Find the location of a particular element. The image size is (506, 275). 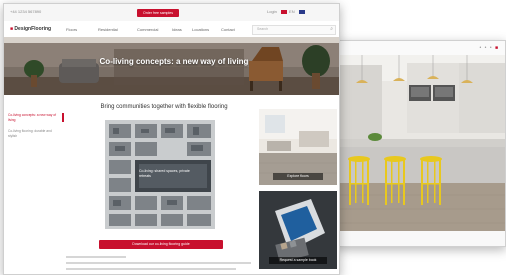

utility-links: Login EN is located at coordinates (286, 11).